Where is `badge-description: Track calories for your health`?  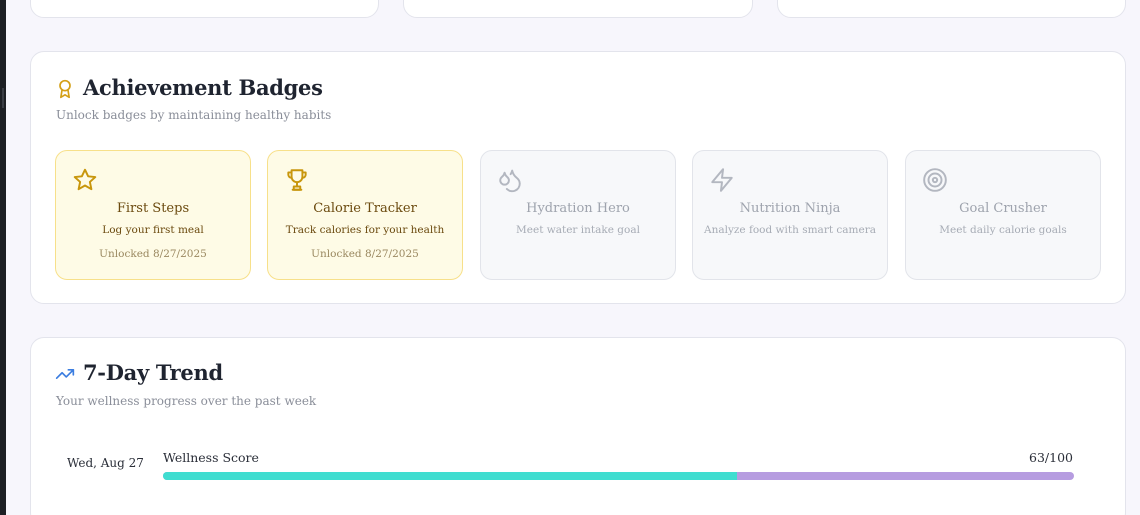 badge-description: Track calories for your health is located at coordinates (365, 230).